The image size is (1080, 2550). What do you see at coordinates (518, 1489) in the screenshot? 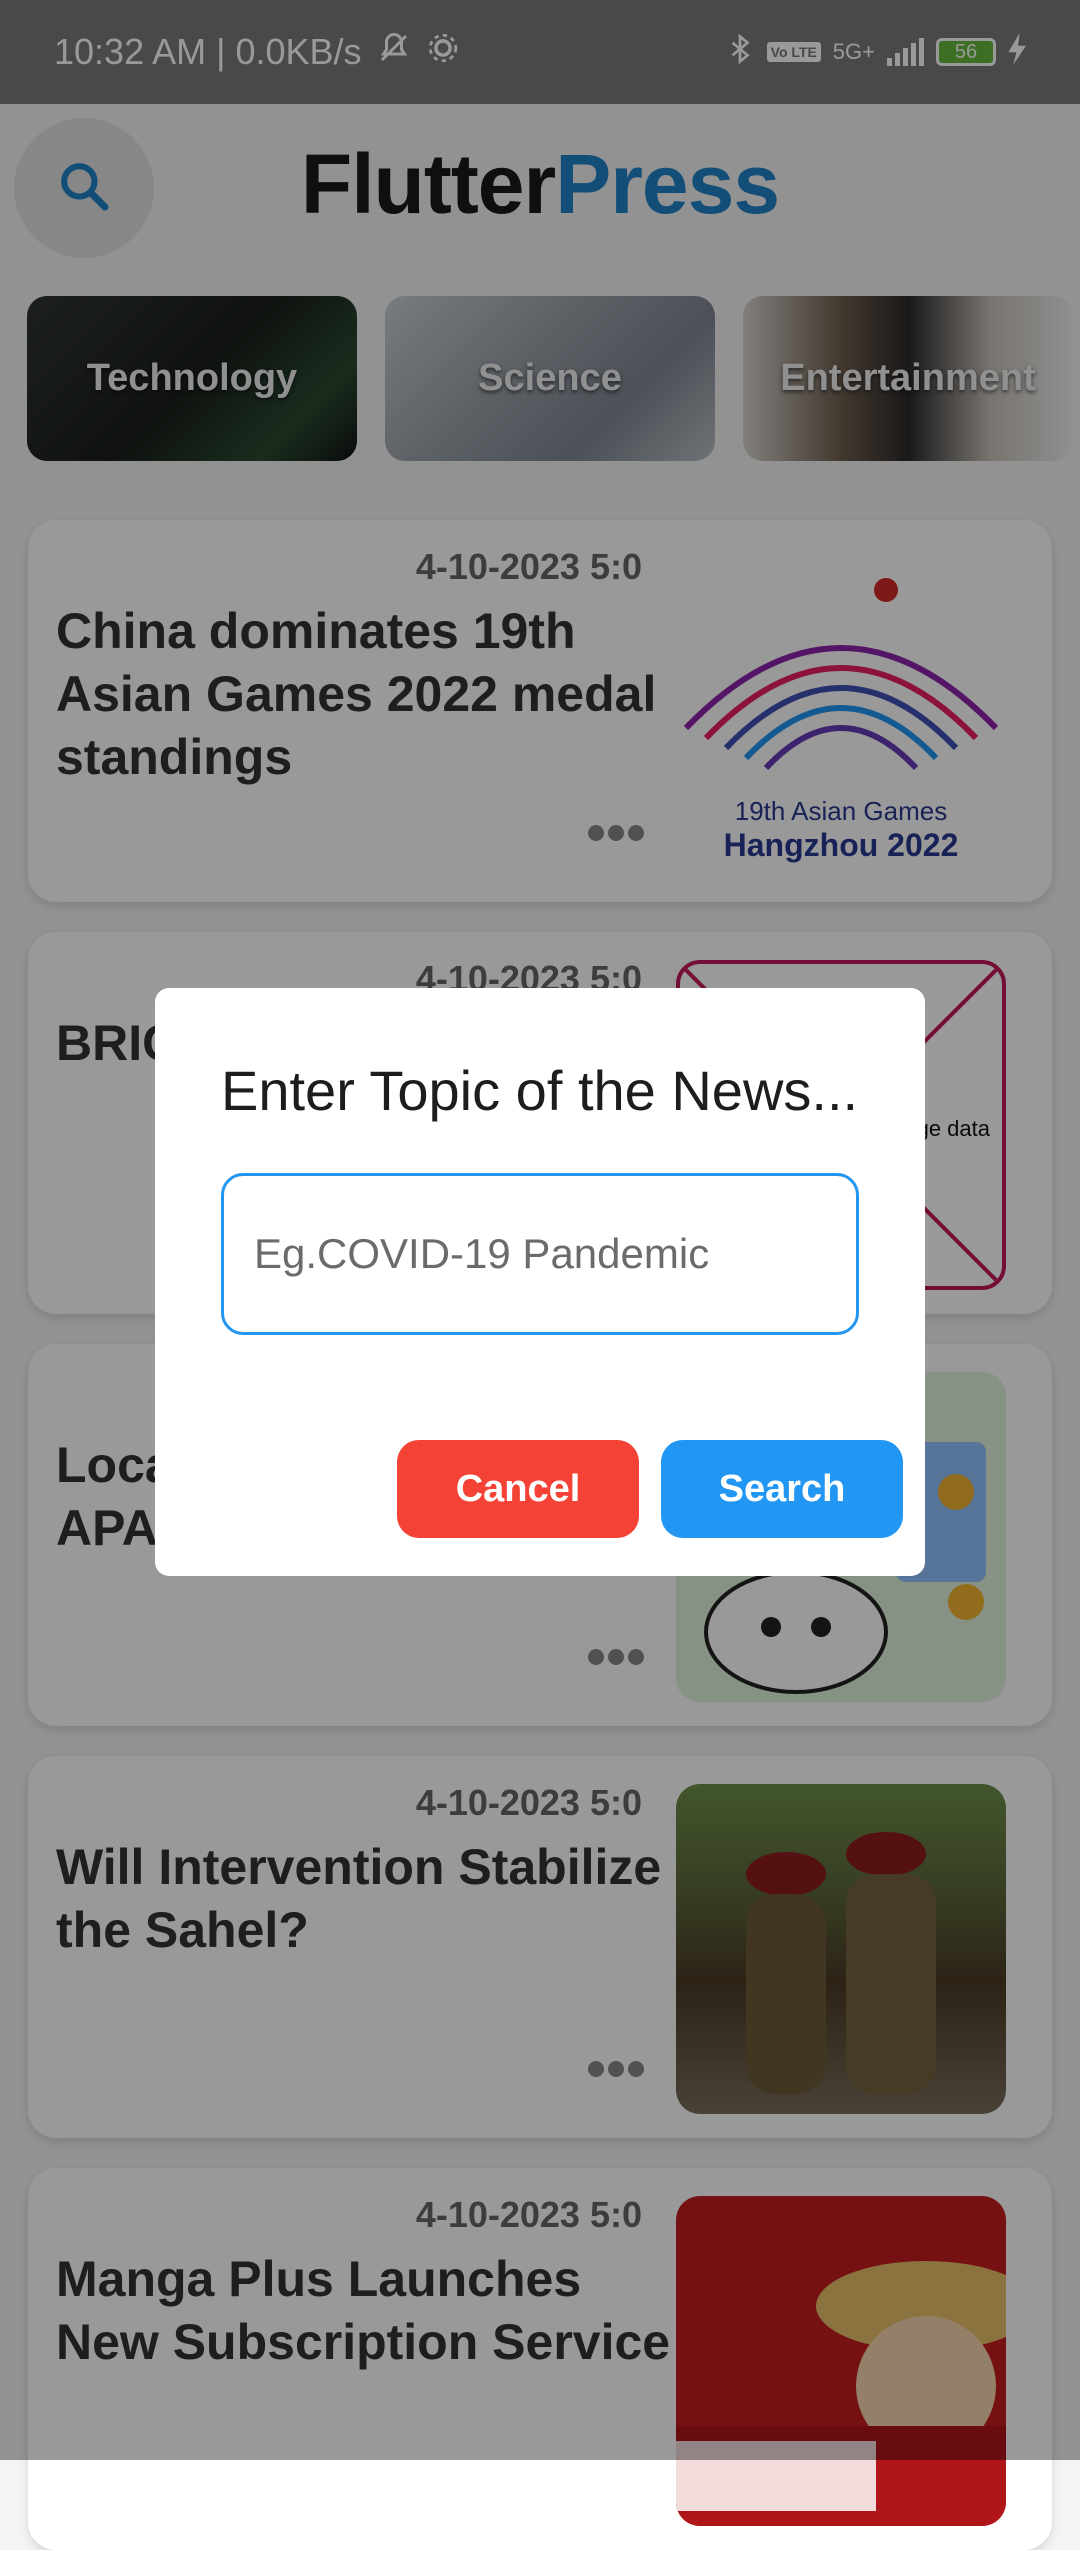
I see `cancel-button: Cancel` at bounding box center [518, 1489].